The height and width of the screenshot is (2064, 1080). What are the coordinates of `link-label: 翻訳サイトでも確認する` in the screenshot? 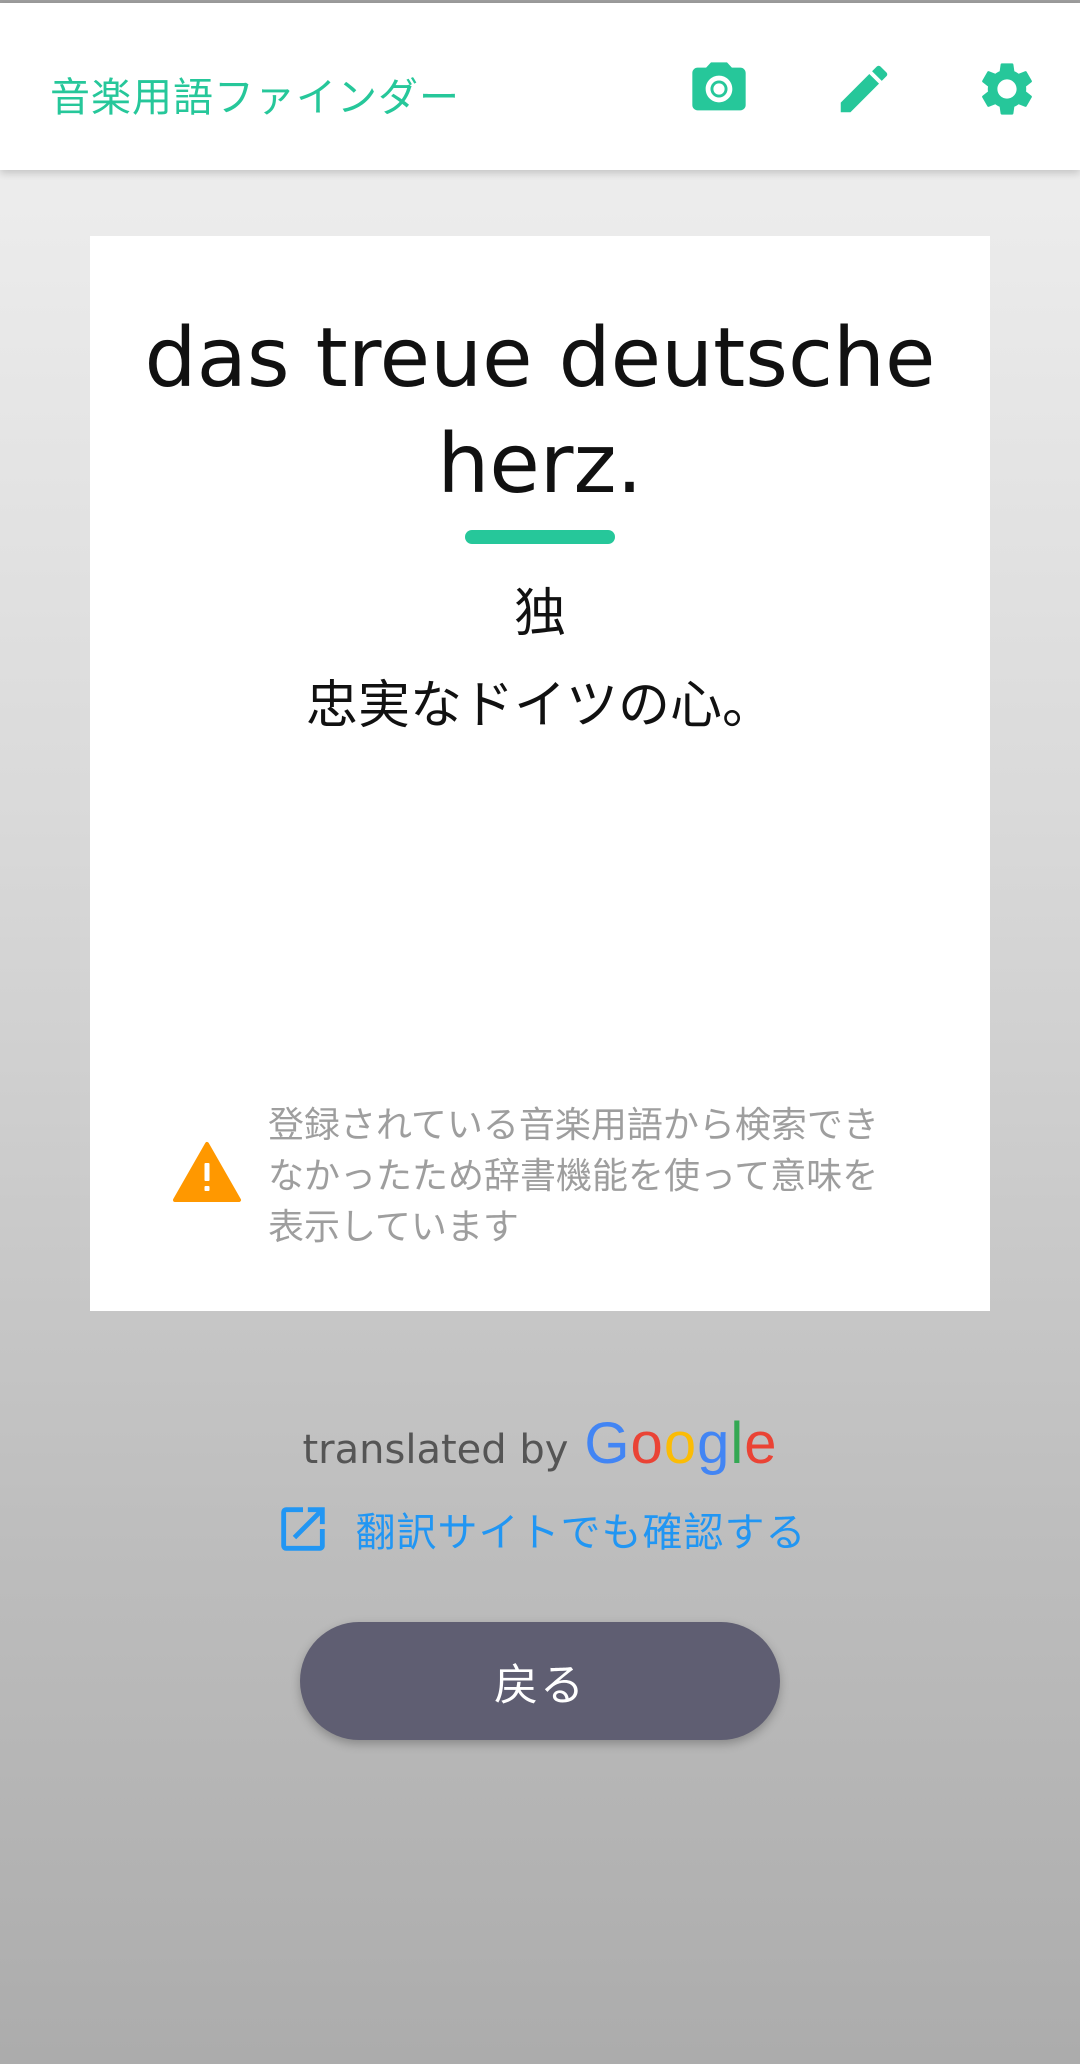 It's located at (581, 1529).